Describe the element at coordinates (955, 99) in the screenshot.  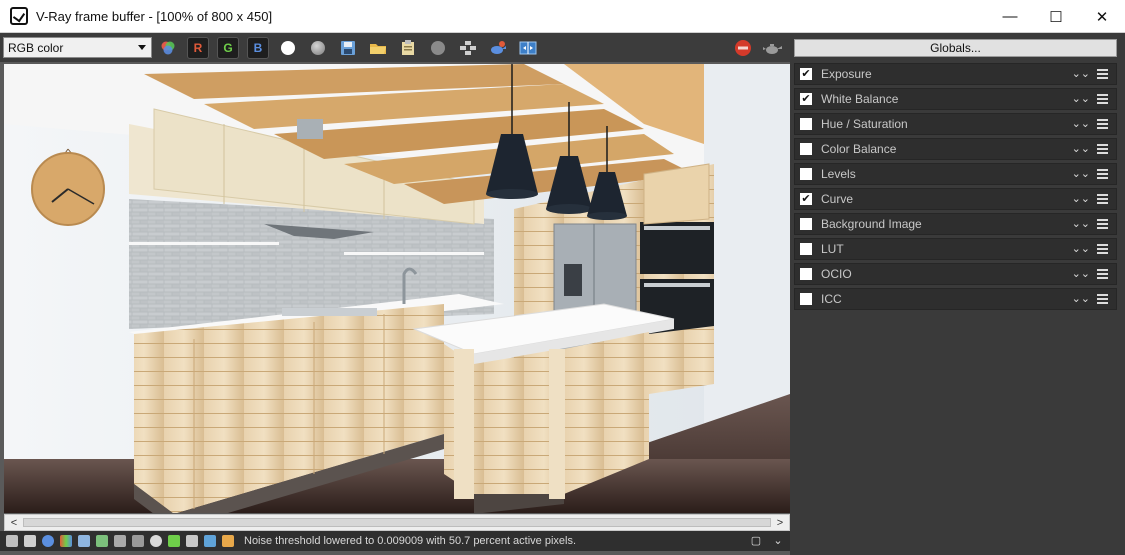
I see `layer-row-white-balance: ✔ White Balance ⌄⌄` at that location.